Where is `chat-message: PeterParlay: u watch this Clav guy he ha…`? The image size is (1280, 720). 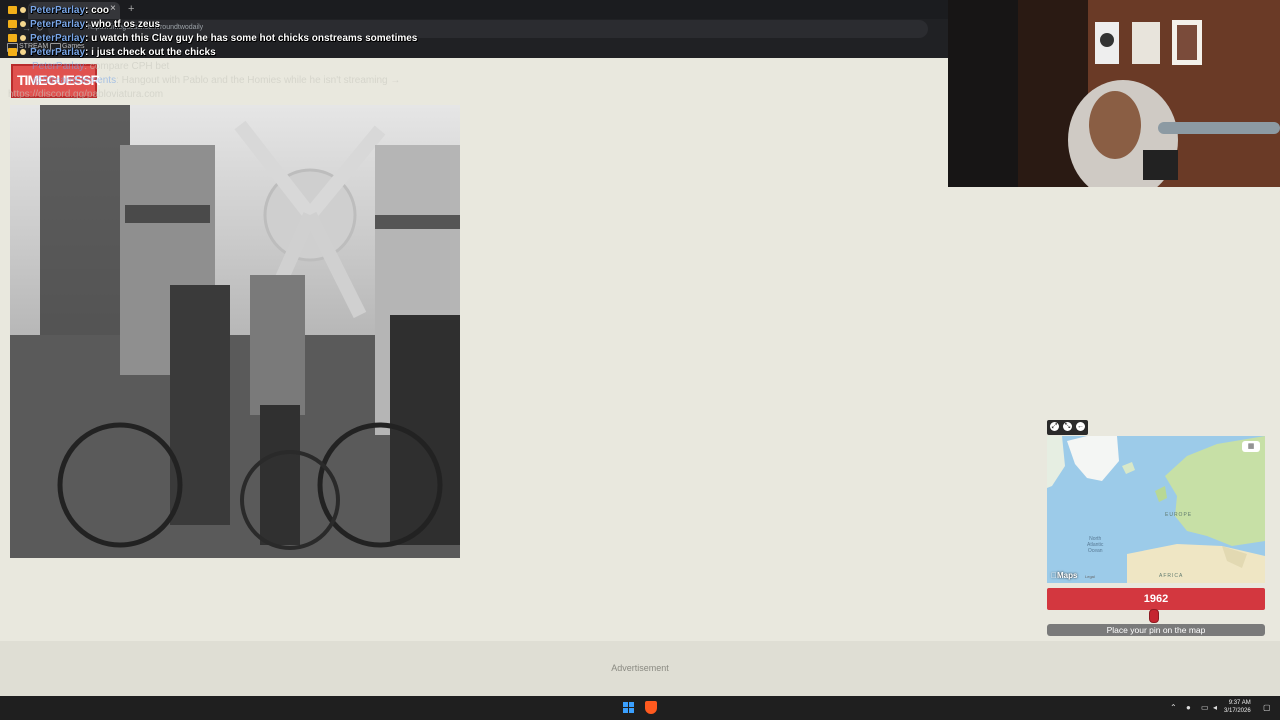 chat-message: PeterParlay: u watch this Clav guy he ha… is located at coordinates (212, 38).